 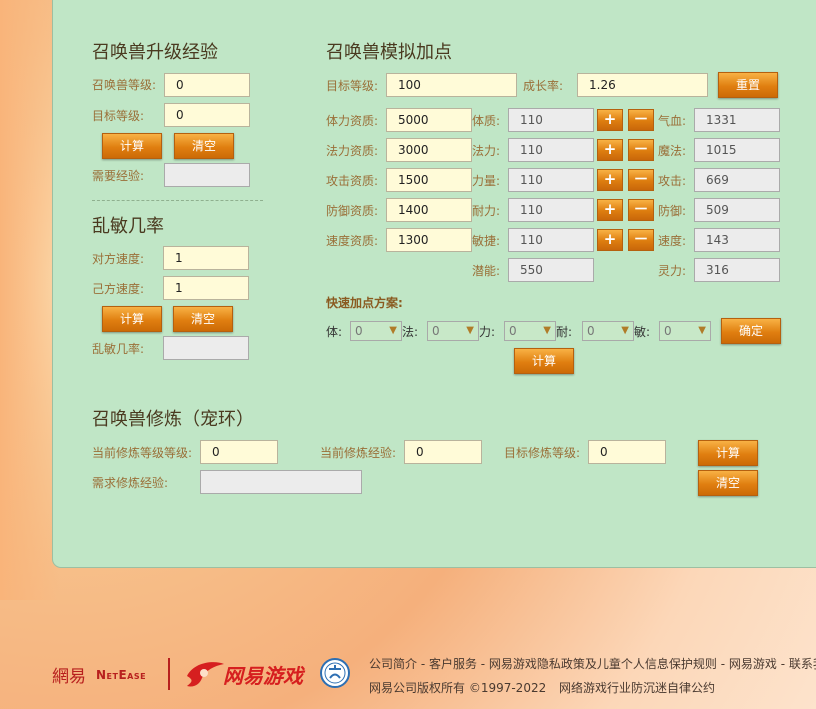 I want to click on need-exp-label: 需要经验:, so click(x=118, y=176).